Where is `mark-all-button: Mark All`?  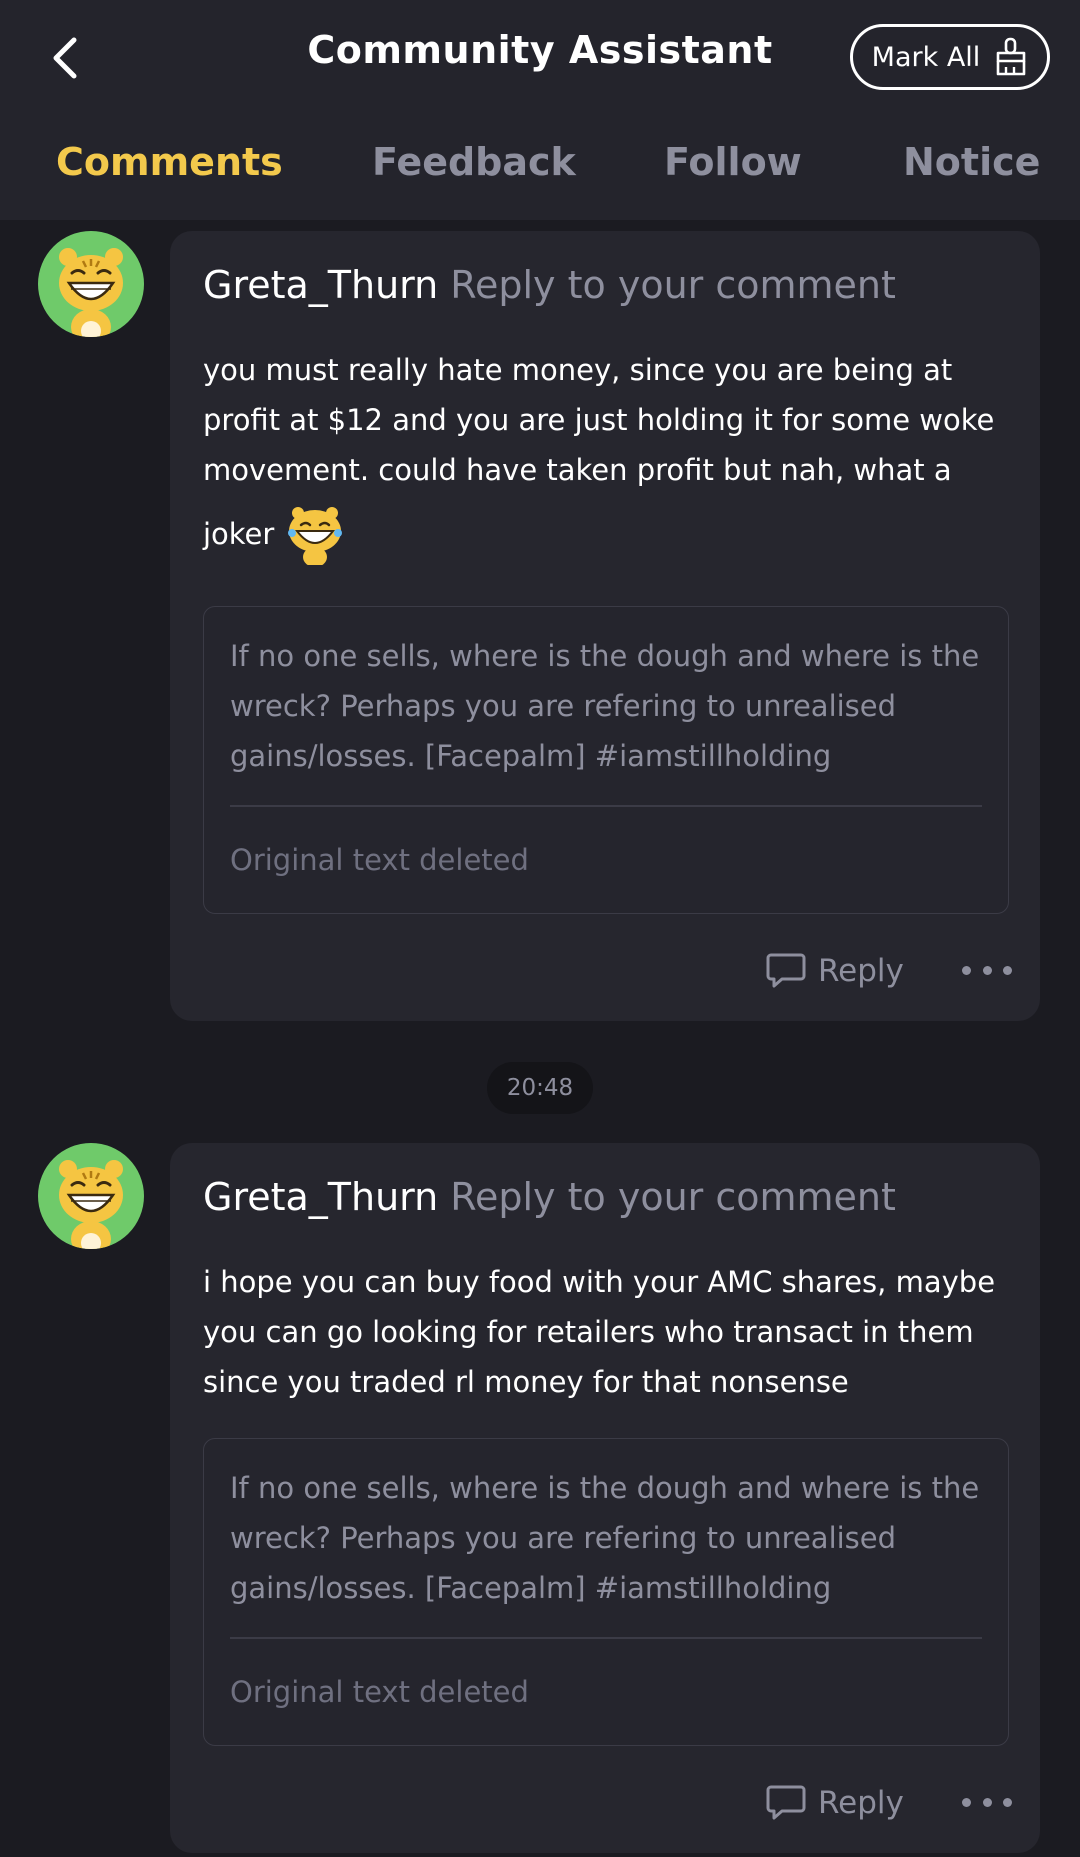
mark-all-button: Mark All is located at coordinates (950, 57).